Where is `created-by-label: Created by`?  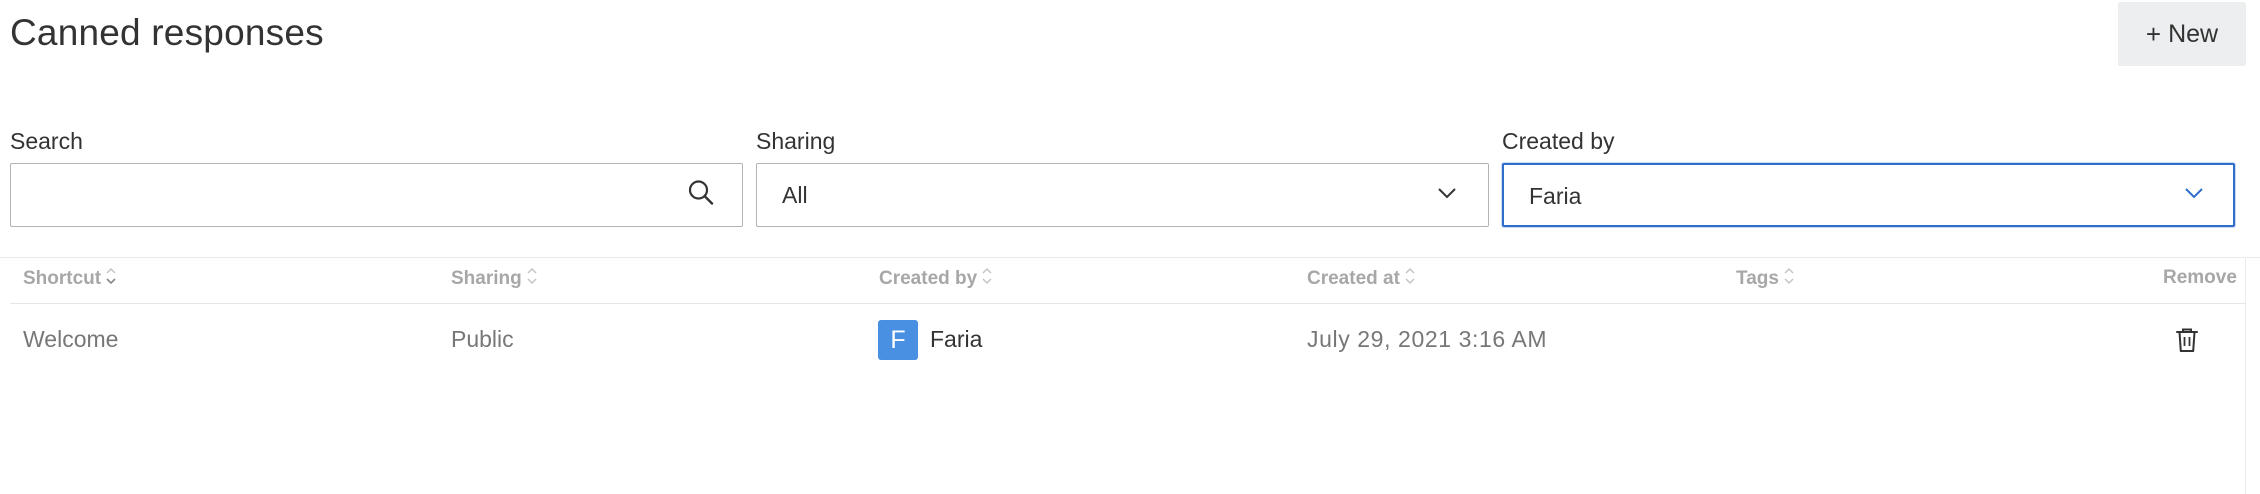 created-by-label: Created by is located at coordinates (1558, 141).